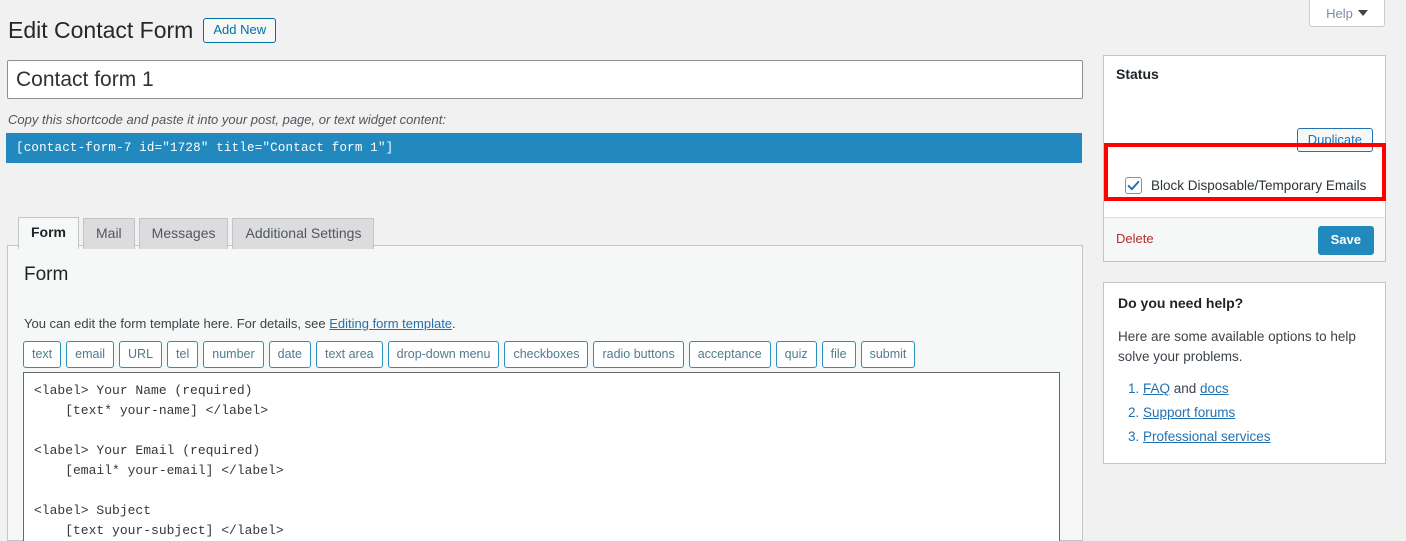  I want to click on professional-services-link: Professional services, so click(1207, 436).